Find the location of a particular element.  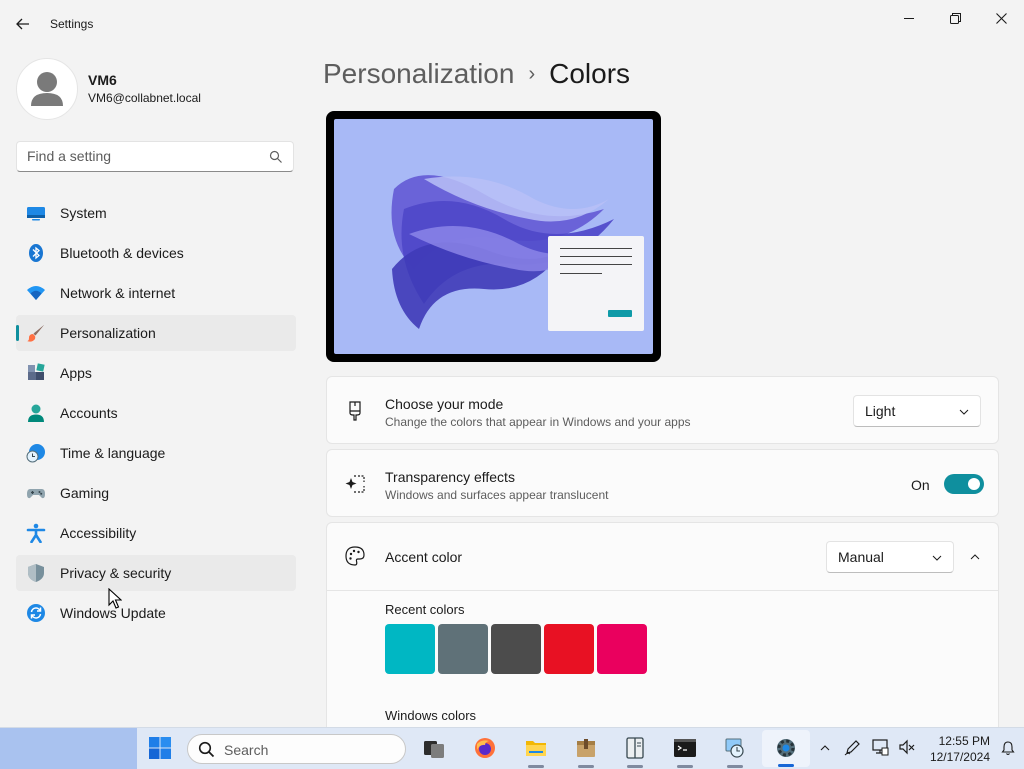

user-name: VM6 is located at coordinates (102, 80).